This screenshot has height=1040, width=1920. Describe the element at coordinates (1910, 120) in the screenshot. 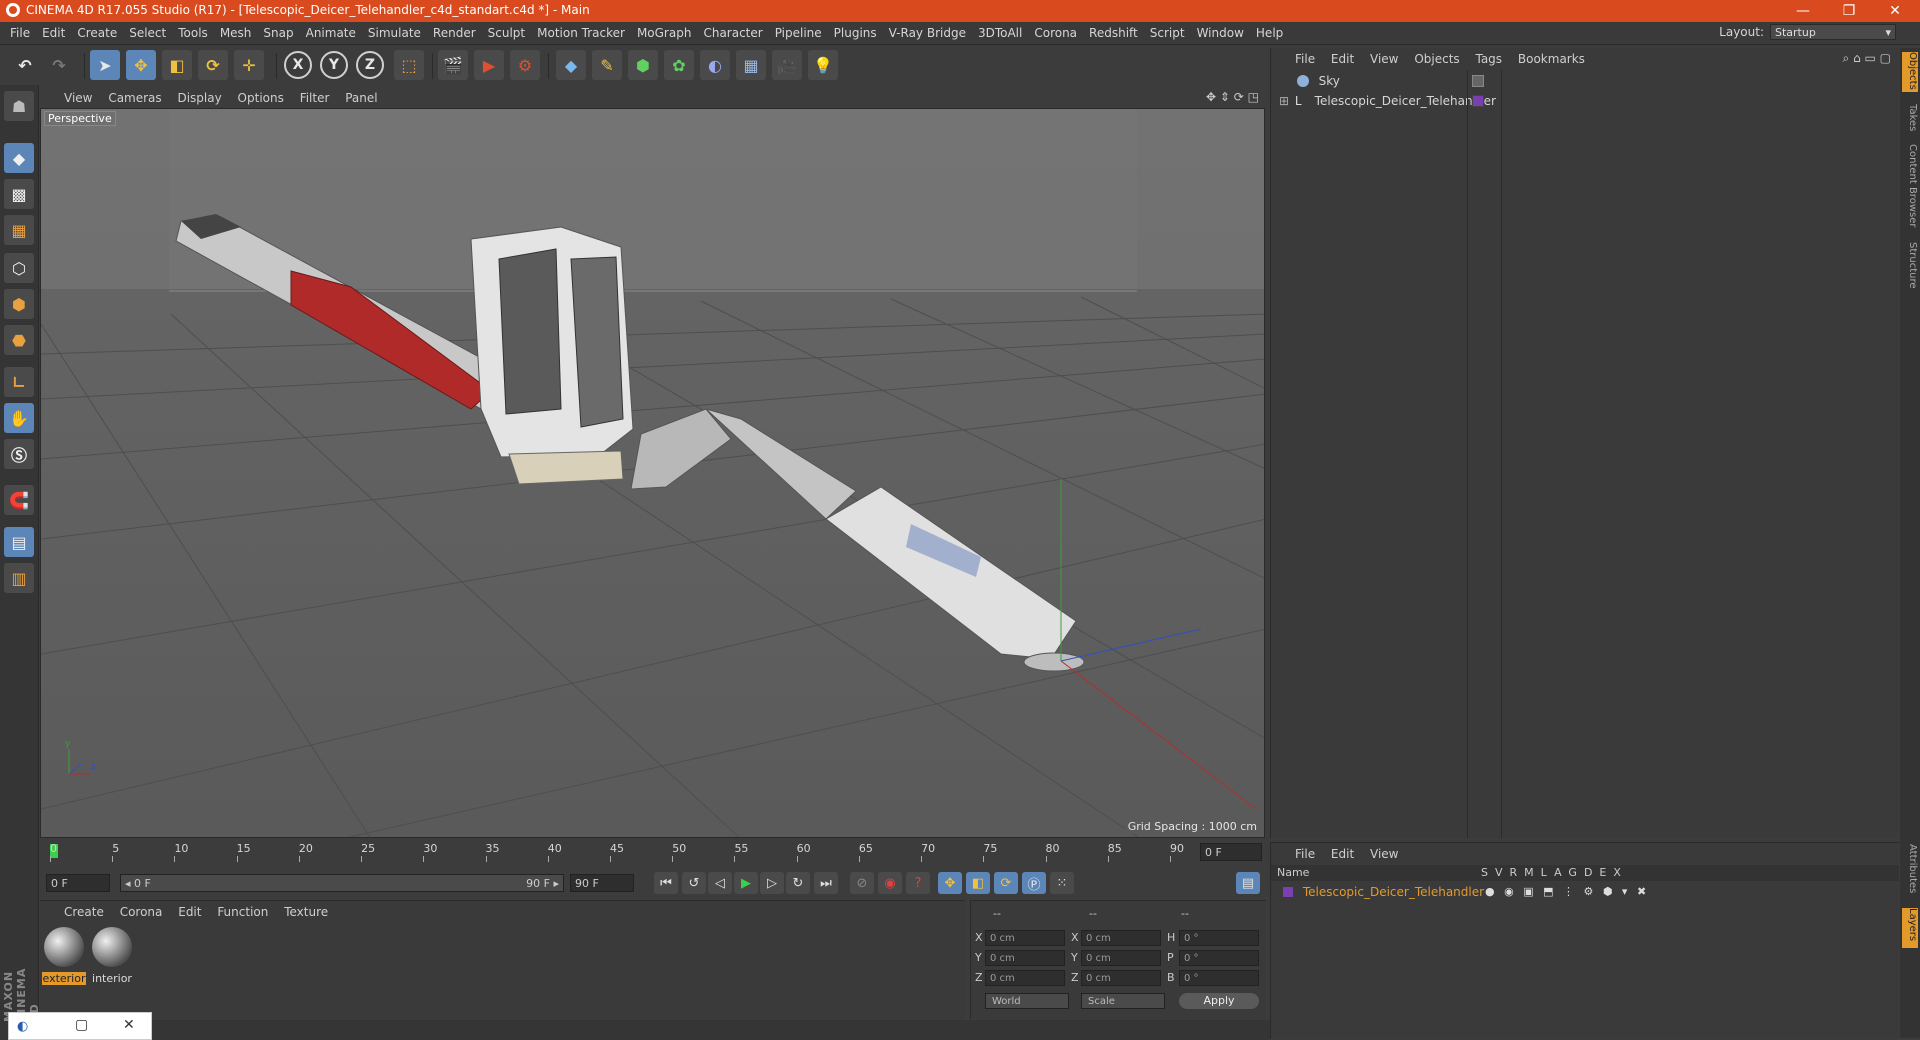

I see `tab-takes: Takes` at that location.